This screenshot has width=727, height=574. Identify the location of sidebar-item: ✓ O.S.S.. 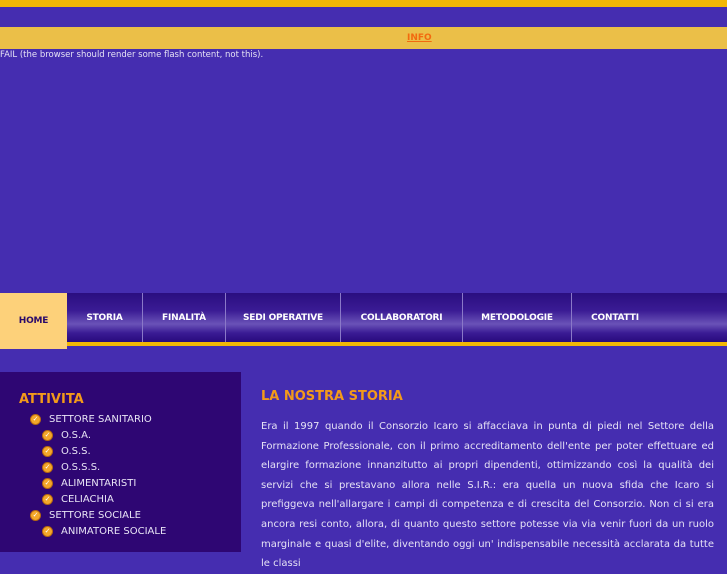
(66, 451).